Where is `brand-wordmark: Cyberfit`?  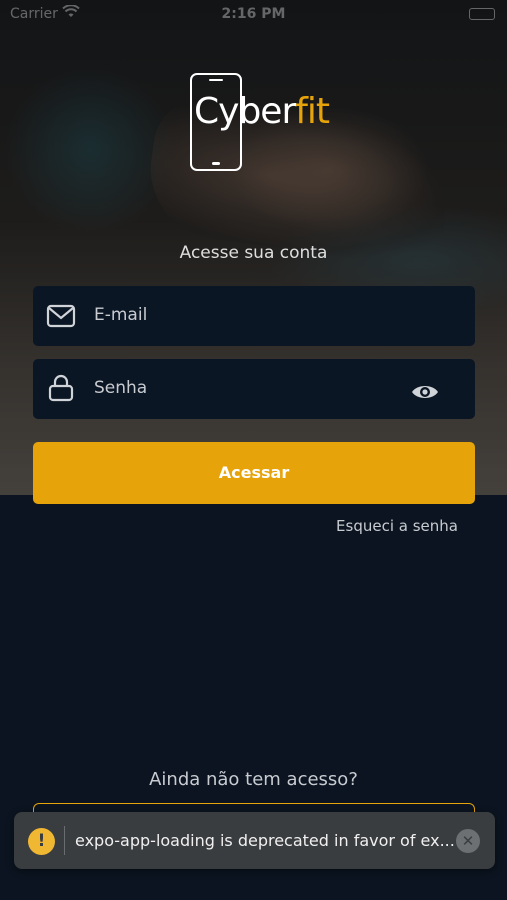 brand-wordmark: Cyberfit is located at coordinates (262, 111).